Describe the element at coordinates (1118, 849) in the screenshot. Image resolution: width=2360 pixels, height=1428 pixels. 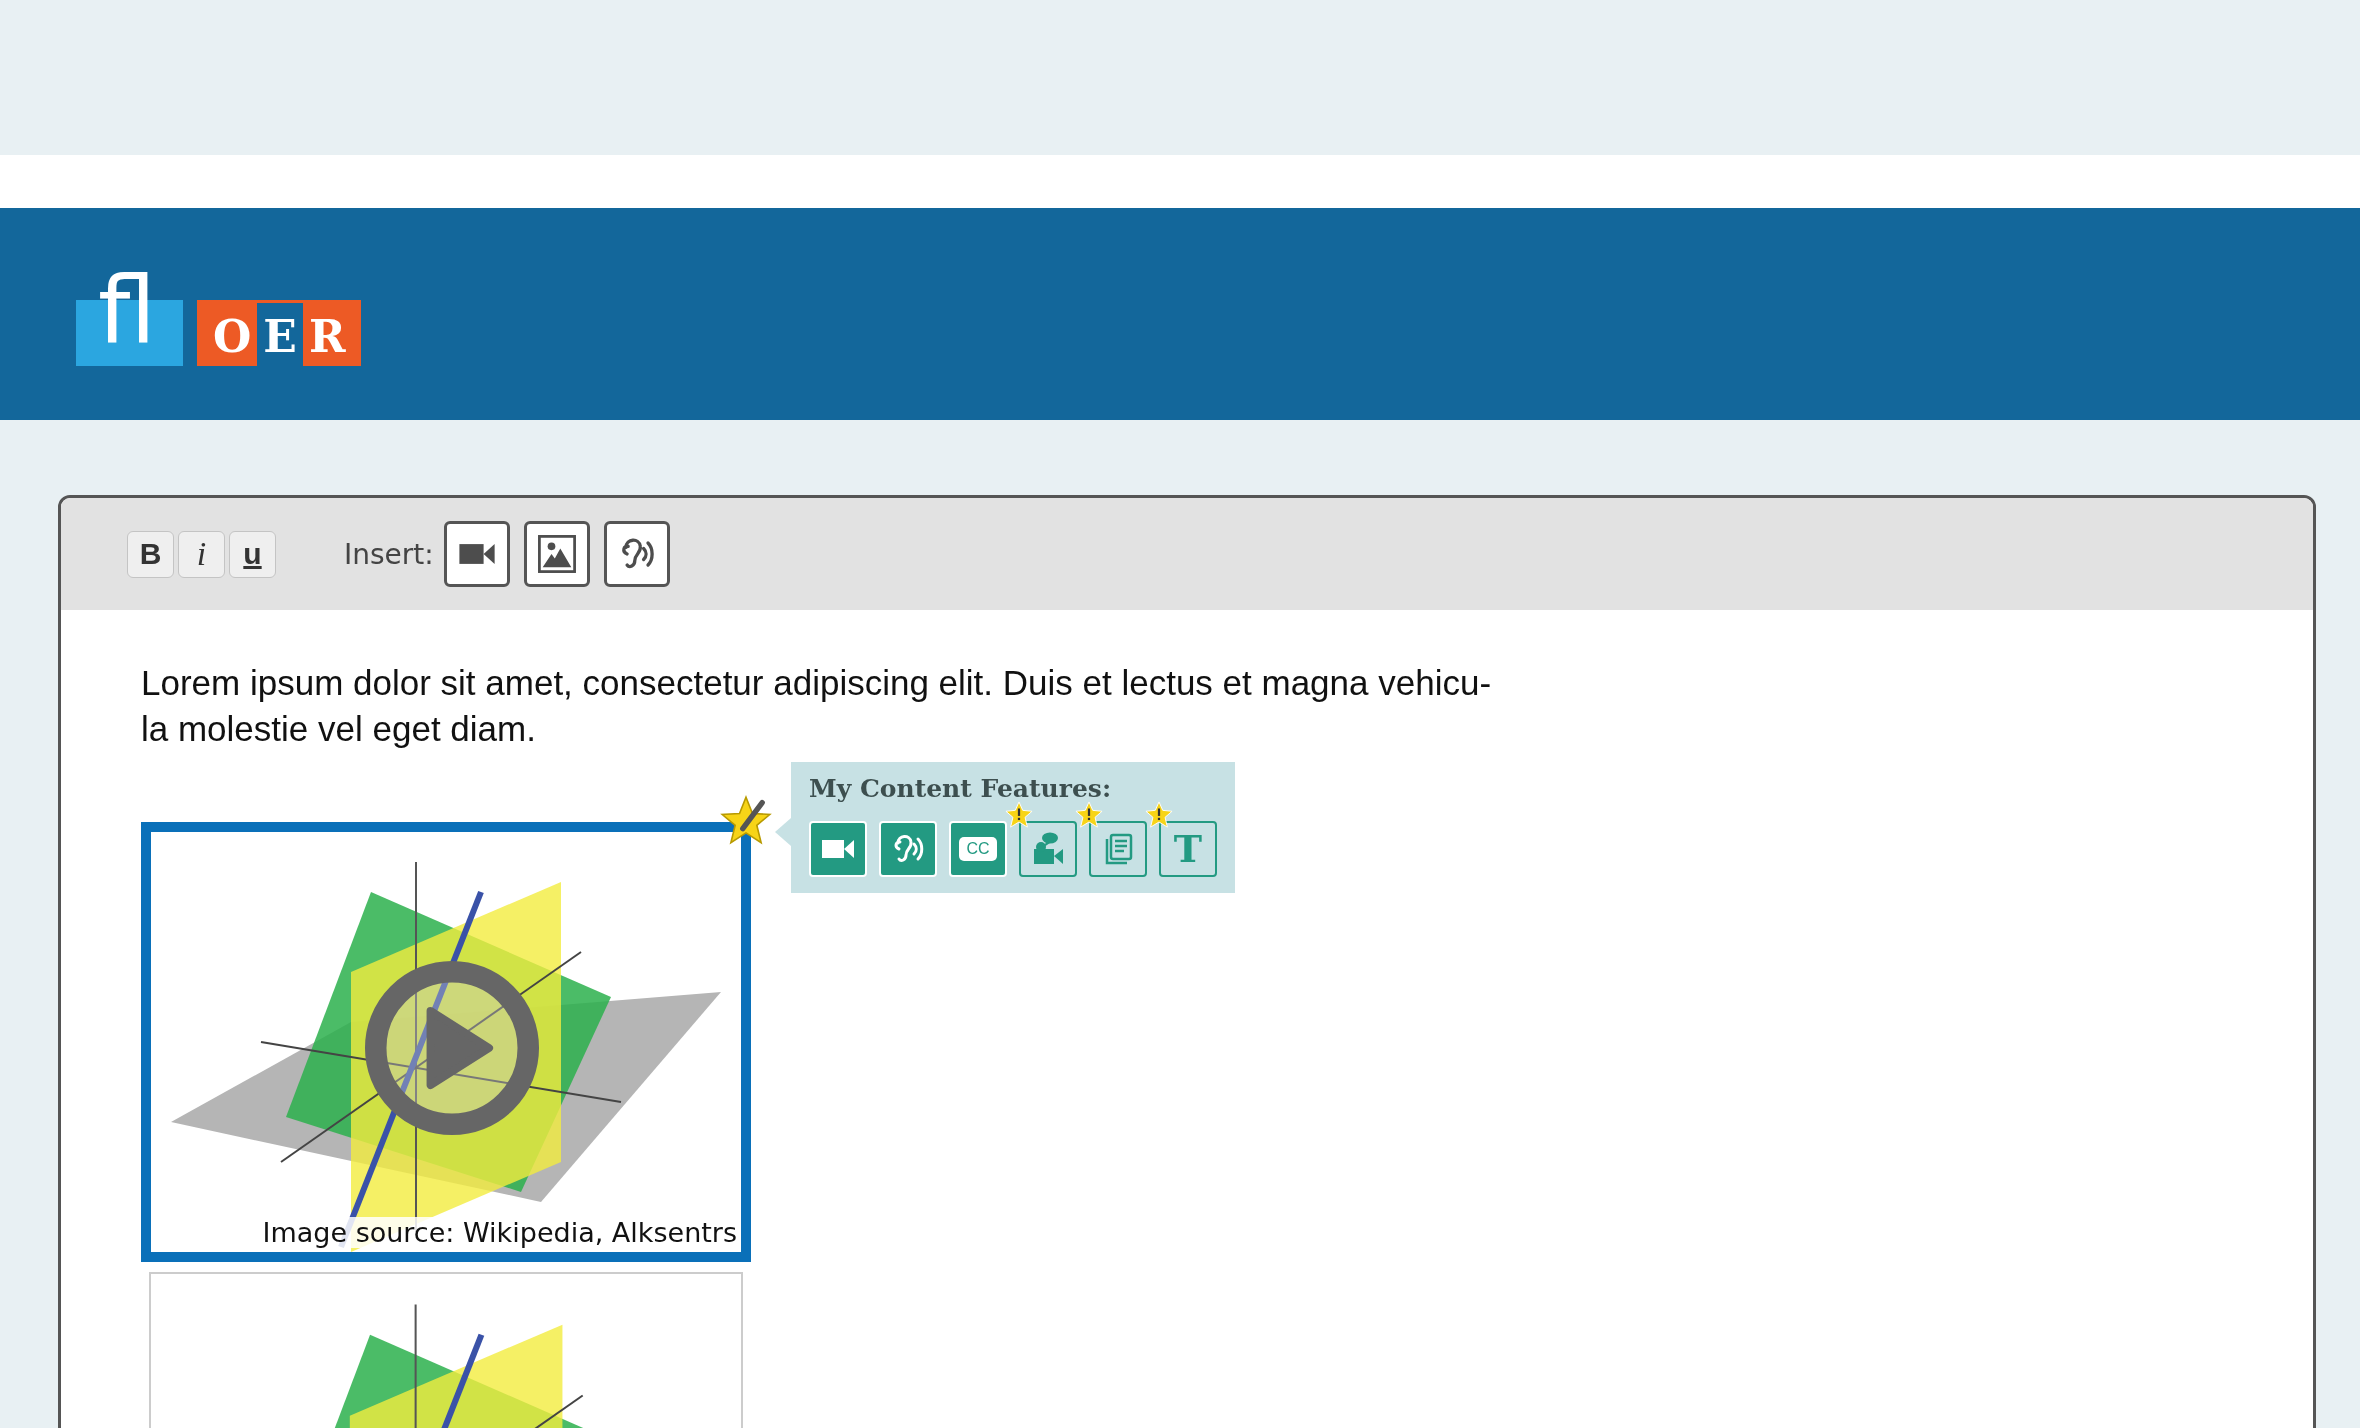
I see `transcript-feature-button` at that location.